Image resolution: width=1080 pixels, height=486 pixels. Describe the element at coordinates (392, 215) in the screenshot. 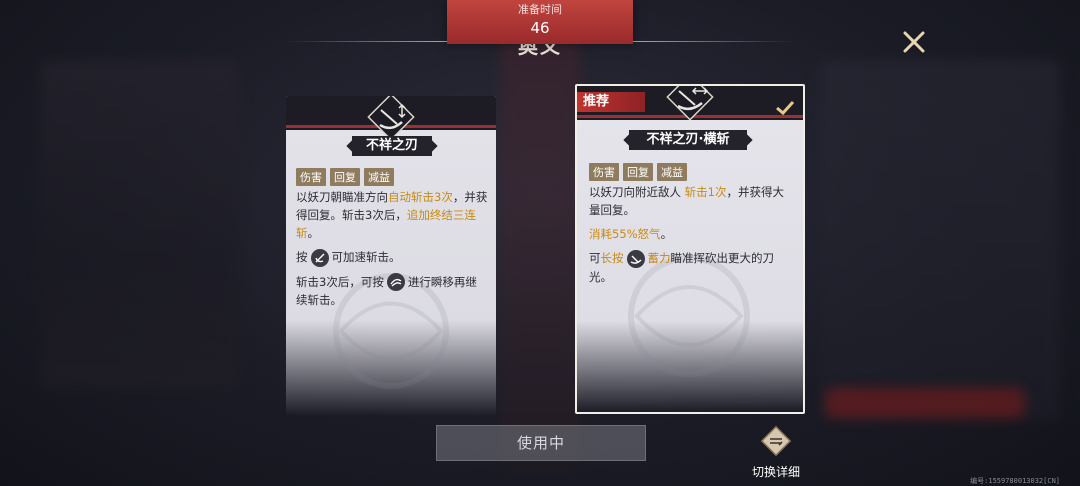

I see `desc-paragraph-1: 以妖刀朝瞄准方向自动斩击3次，并获得回复。斩击3次后，追加终结三连斩。` at that location.